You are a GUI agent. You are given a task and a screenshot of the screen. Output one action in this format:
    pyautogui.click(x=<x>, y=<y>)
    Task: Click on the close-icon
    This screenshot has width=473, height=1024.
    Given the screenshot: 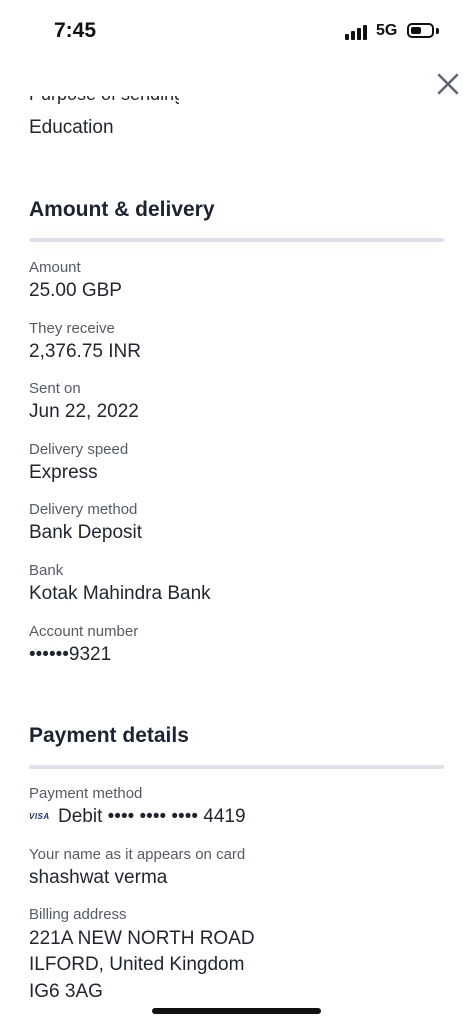 What is the action you would take?
    pyautogui.click(x=448, y=84)
    